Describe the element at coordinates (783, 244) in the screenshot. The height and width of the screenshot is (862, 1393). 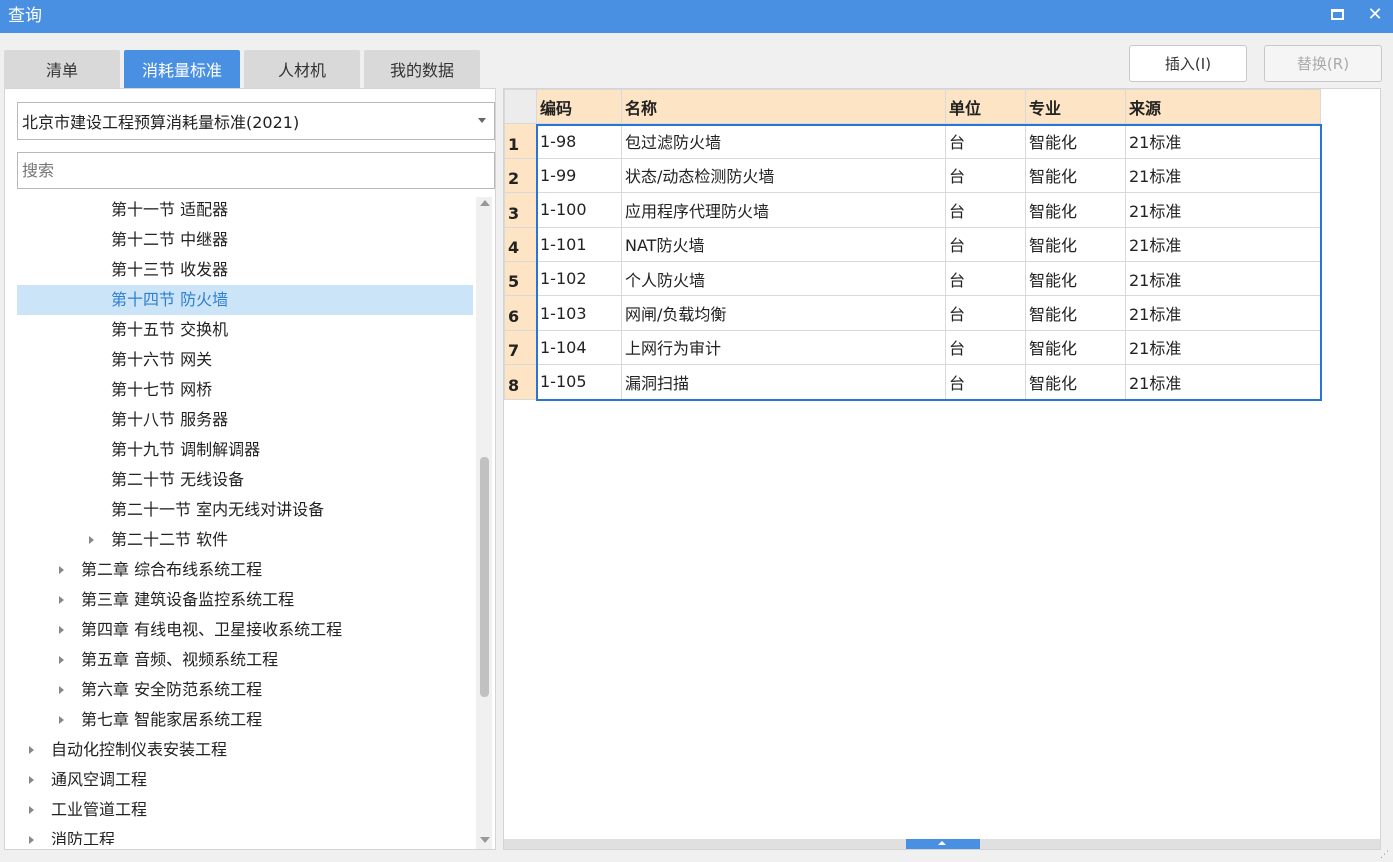
I see `cell-name: NAT防火墙` at that location.